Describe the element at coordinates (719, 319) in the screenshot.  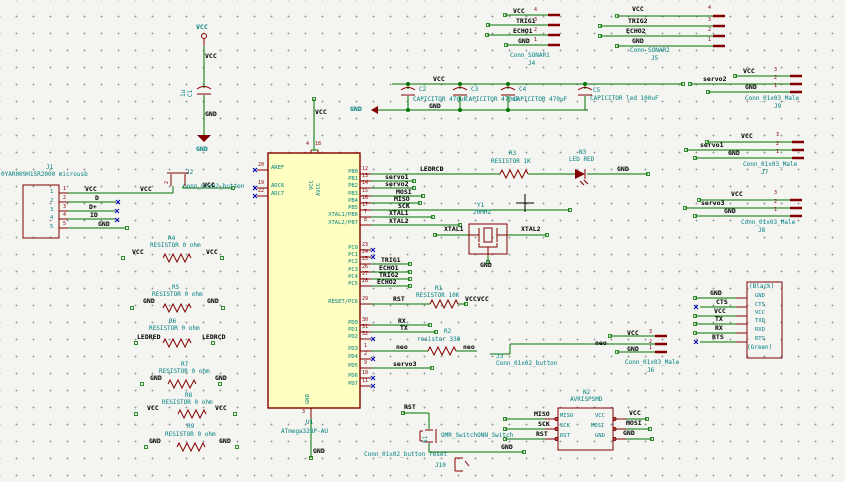
I see `bt-net-tx: TX` at that location.